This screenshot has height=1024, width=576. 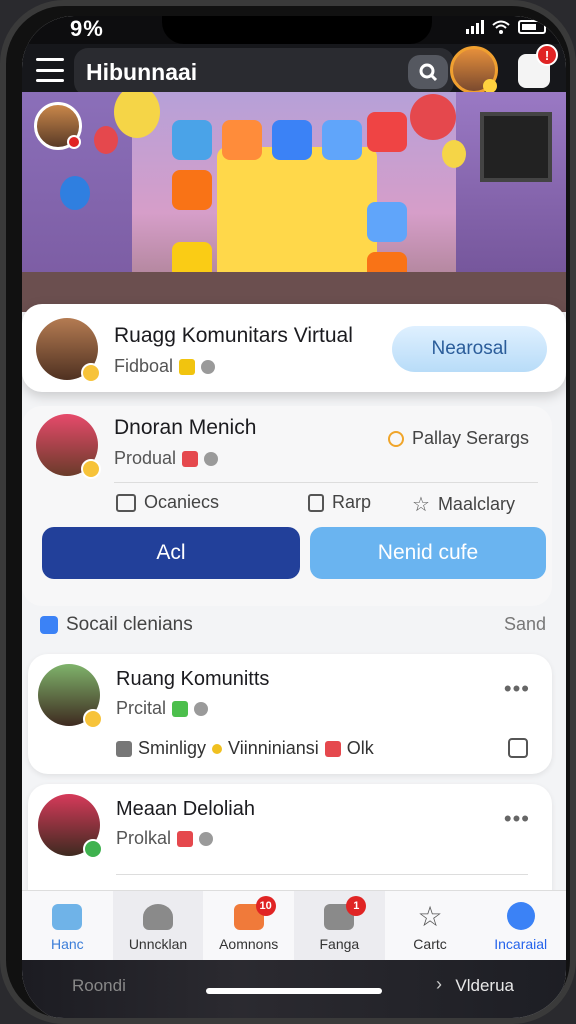 What do you see at coordinates (144, 366) in the screenshot?
I see `card-subtitle: Fidboal` at bounding box center [144, 366].